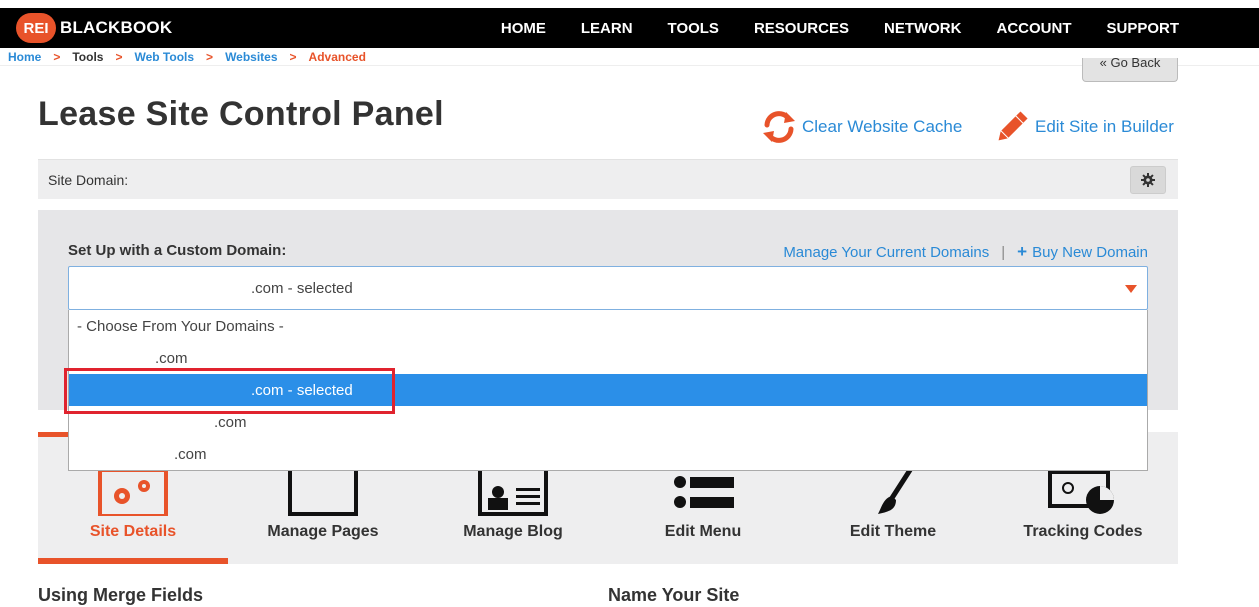 Image resolution: width=1259 pixels, height=607 pixels. What do you see at coordinates (608, 288) in the screenshot?
I see `custom-domain-select: .com - selected` at bounding box center [608, 288].